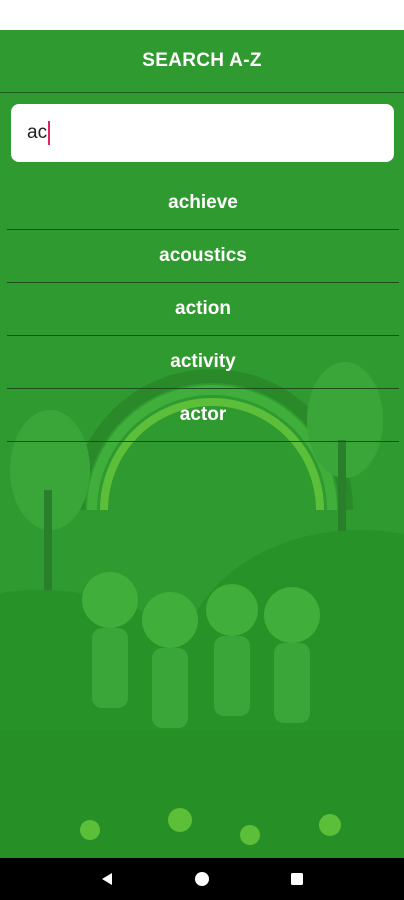 Image resolution: width=404 pixels, height=900 pixels. I want to click on search-input: ac, so click(37, 133).